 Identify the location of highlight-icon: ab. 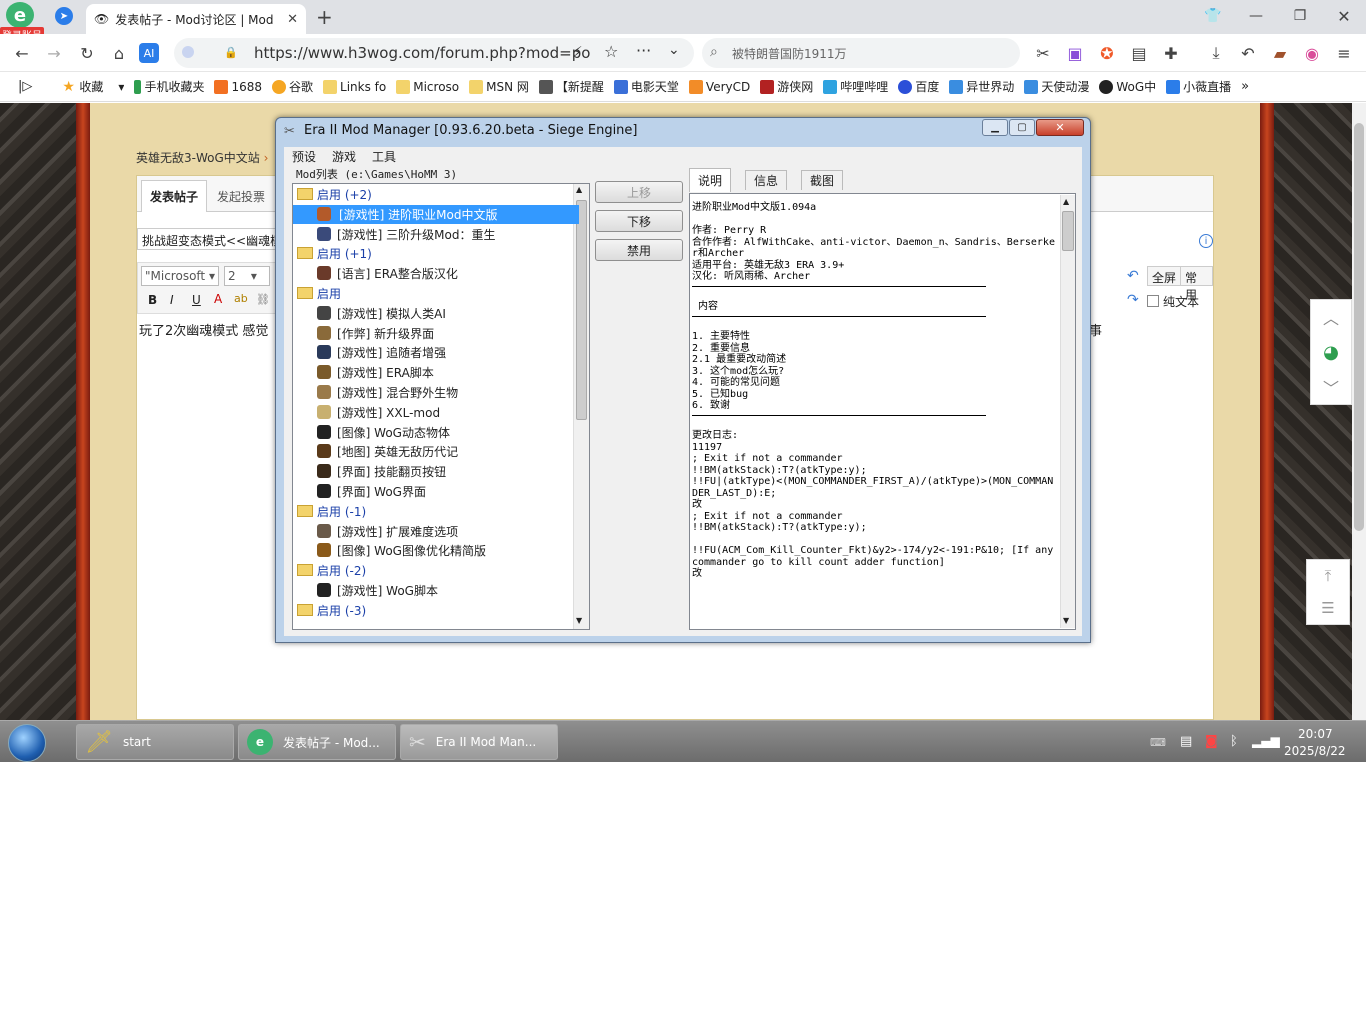
(241, 298).